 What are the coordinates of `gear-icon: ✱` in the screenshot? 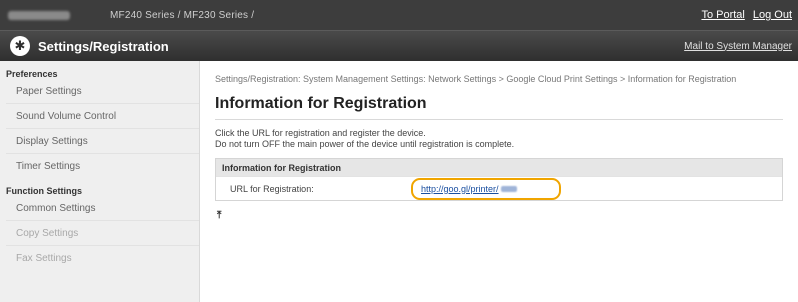 It's located at (20, 46).